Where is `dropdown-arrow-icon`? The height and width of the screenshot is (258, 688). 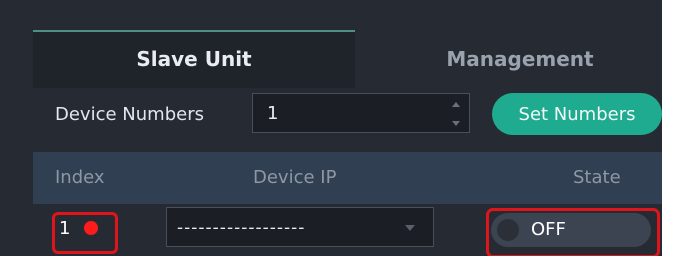
dropdown-arrow-icon is located at coordinates (410, 228).